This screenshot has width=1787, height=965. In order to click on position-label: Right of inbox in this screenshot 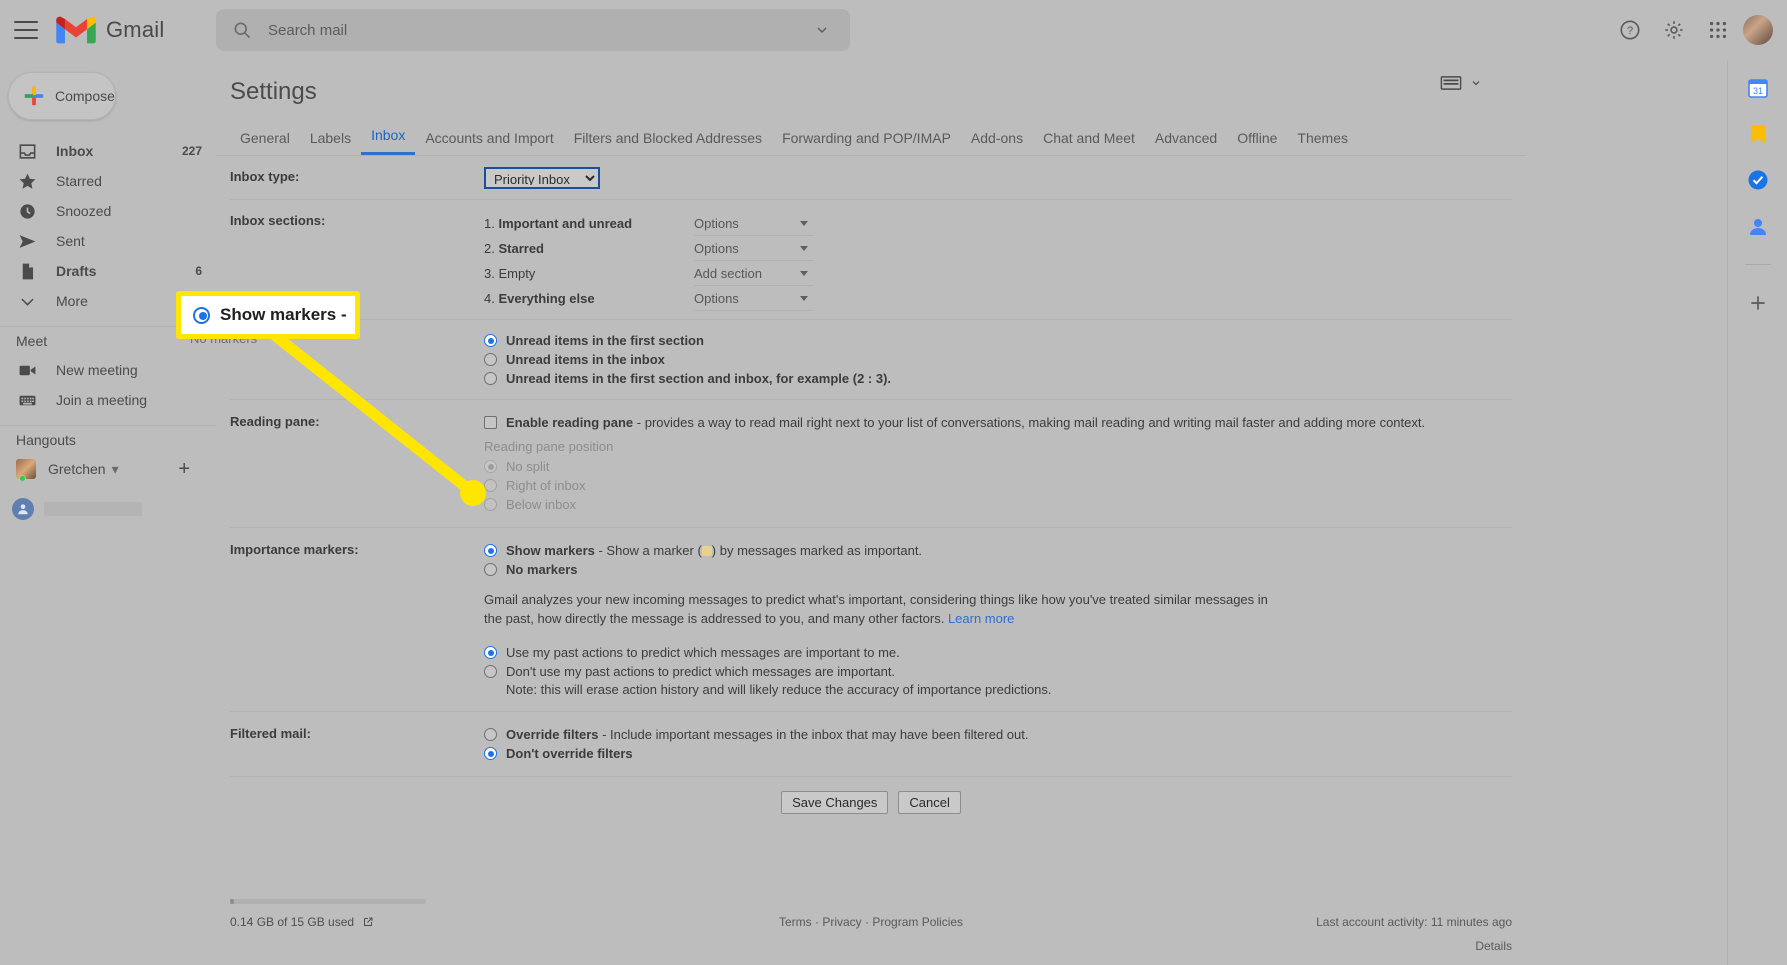, I will do `click(546, 485)`.